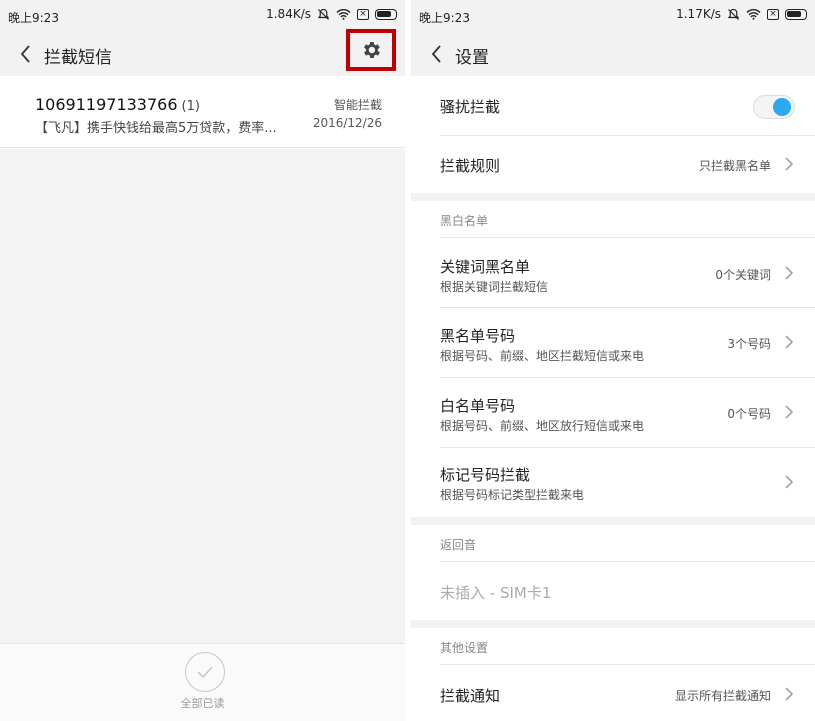 This screenshot has width=815, height=721. What do you see at coordinates (478, 406) in the screenshot?
I see `whitelist-numbers-label: 白名单号码` at bounding box center [478, 406].